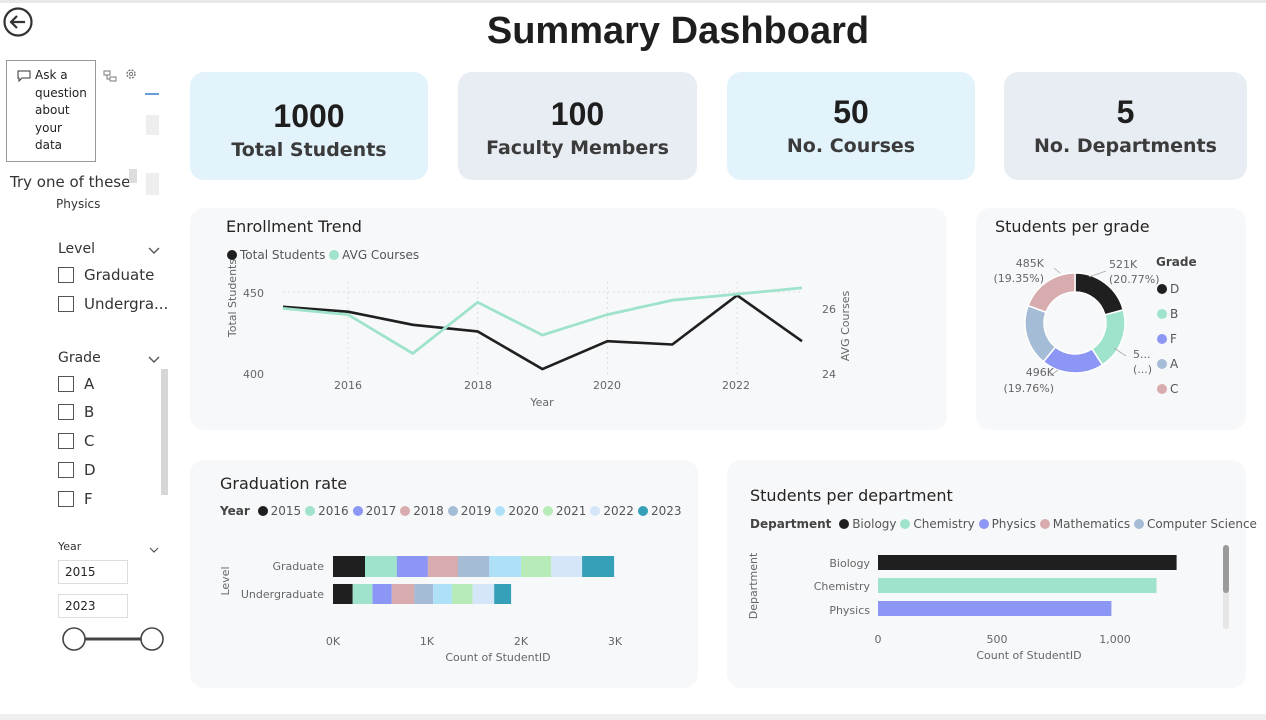  I want to click on scrollbar-track, so click(152, 184).